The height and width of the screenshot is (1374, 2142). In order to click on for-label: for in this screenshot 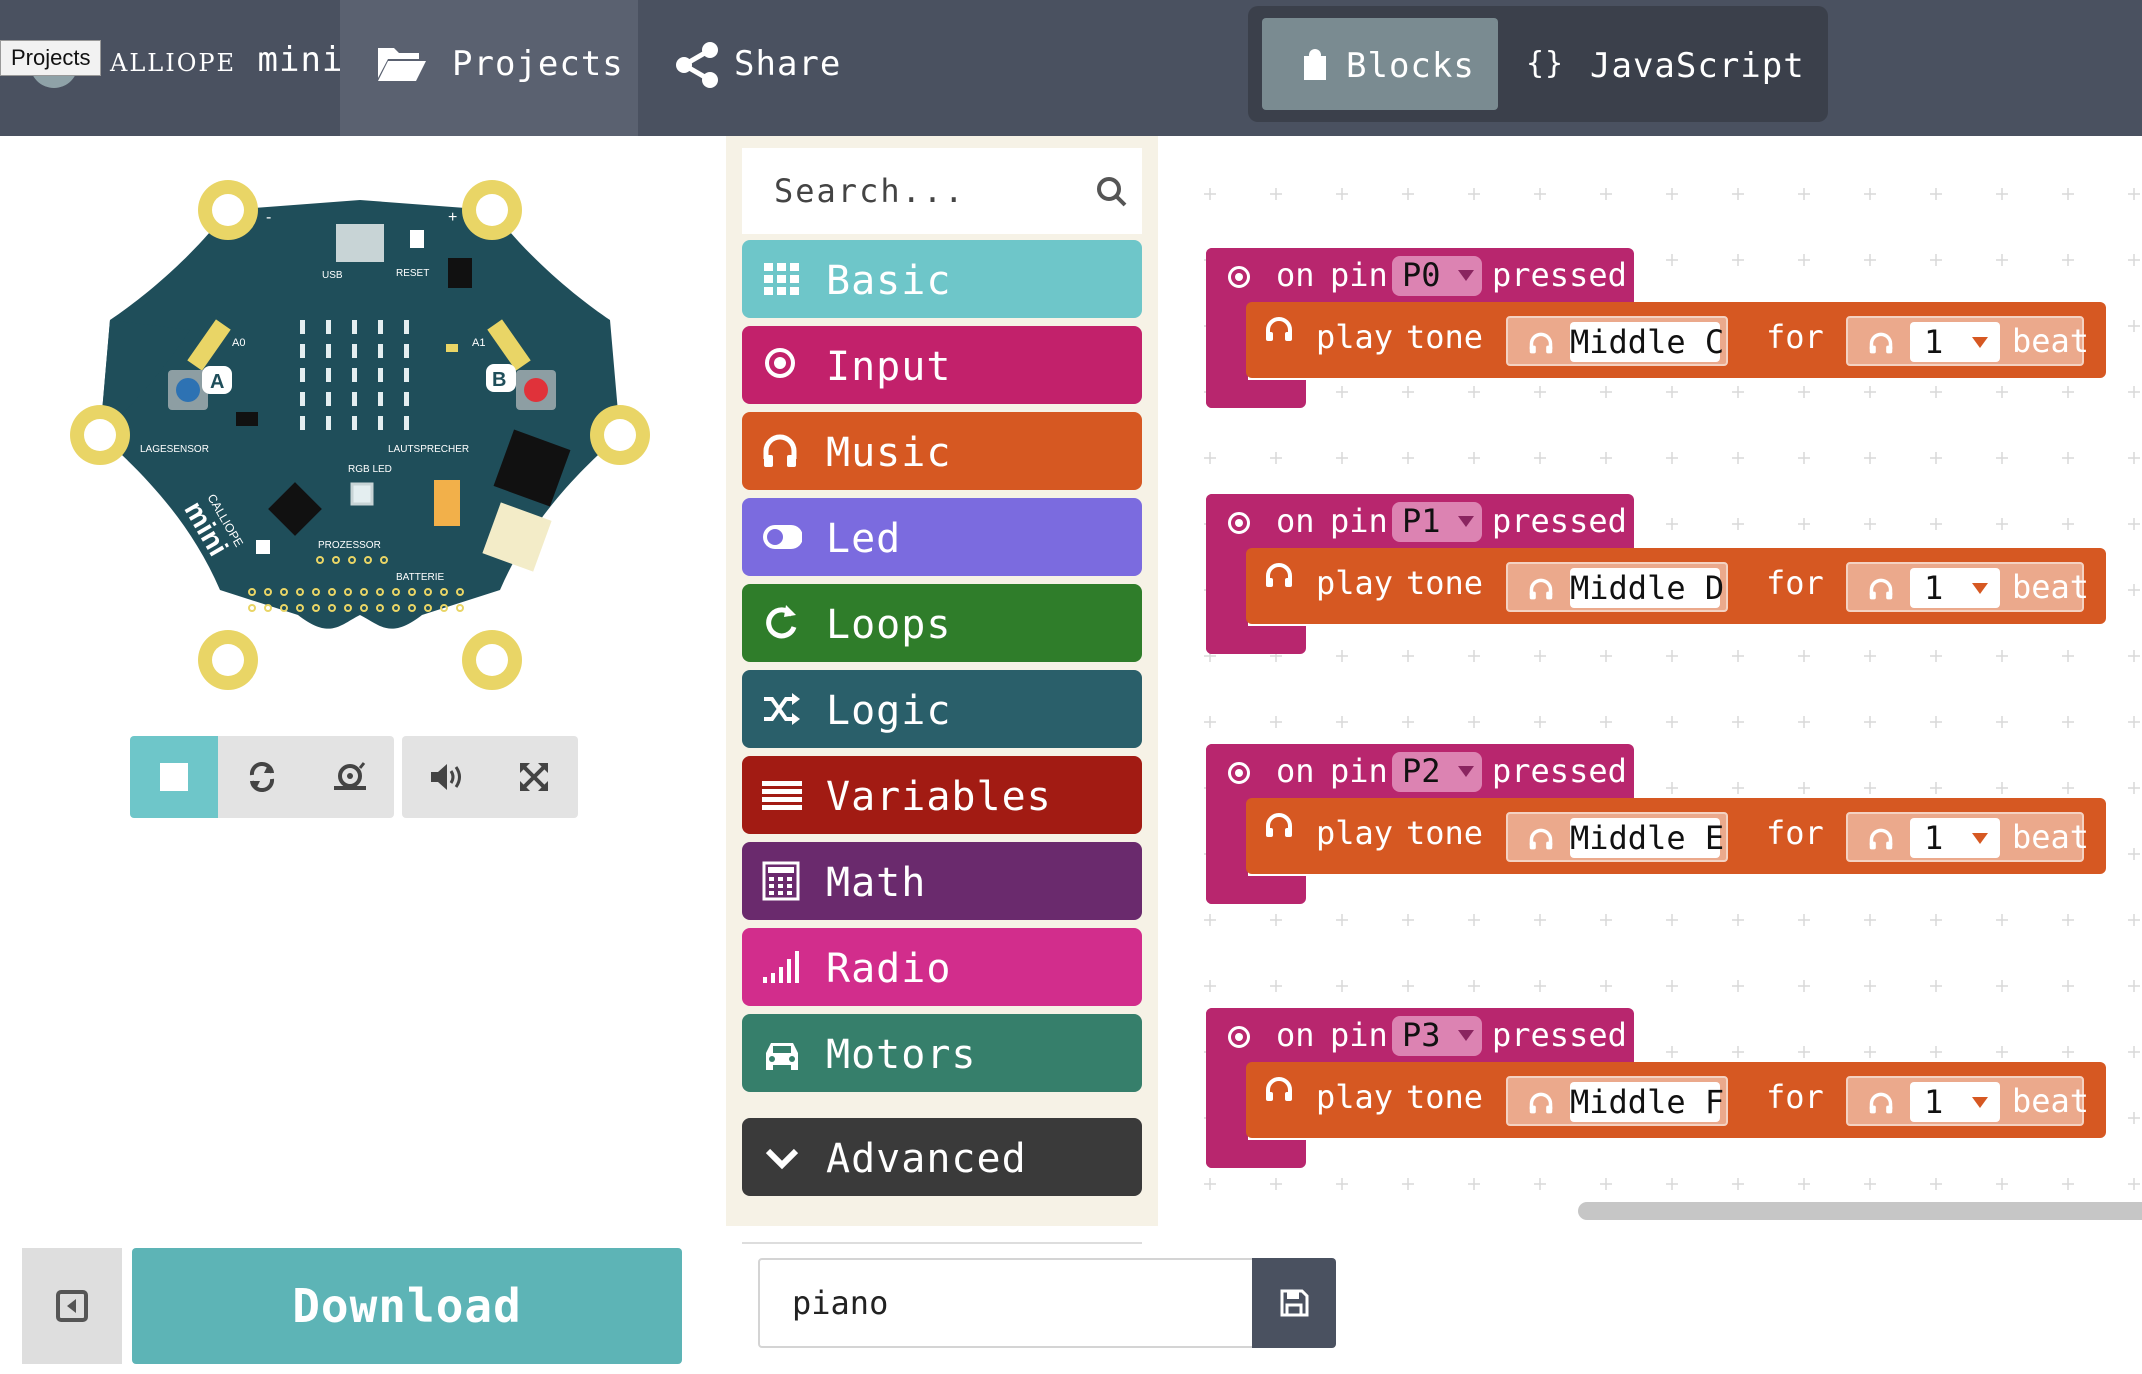, I will do `click(1795, 833)`.